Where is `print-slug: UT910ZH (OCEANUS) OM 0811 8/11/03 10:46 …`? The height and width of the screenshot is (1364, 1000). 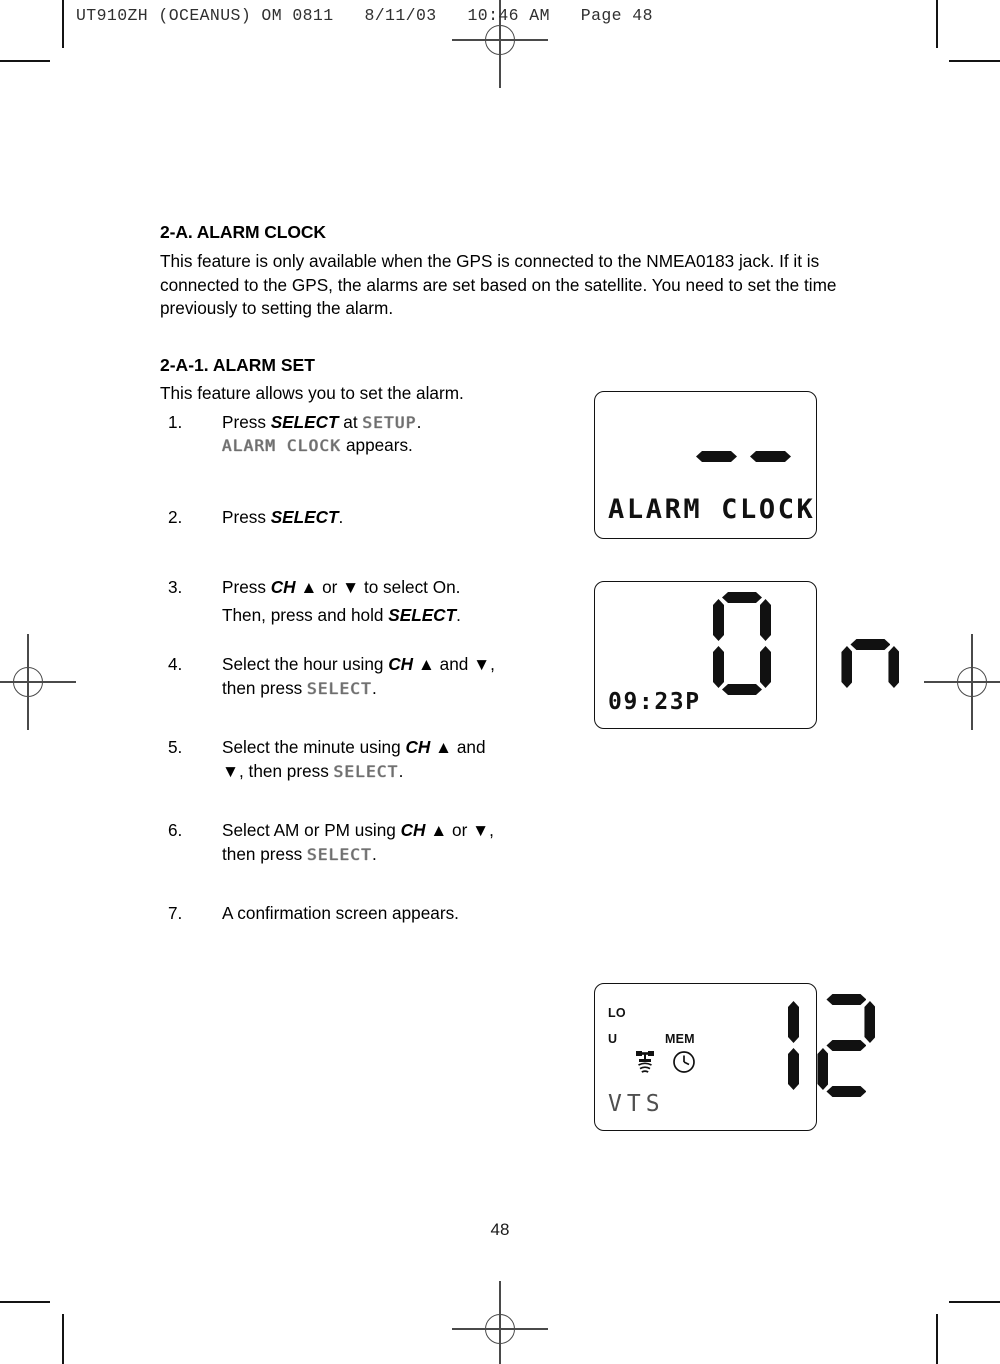
print-slug: UT910ZH (OCEANUS) OM 0811 8/11/03 10:46 … is located at coordinates (364, 15).